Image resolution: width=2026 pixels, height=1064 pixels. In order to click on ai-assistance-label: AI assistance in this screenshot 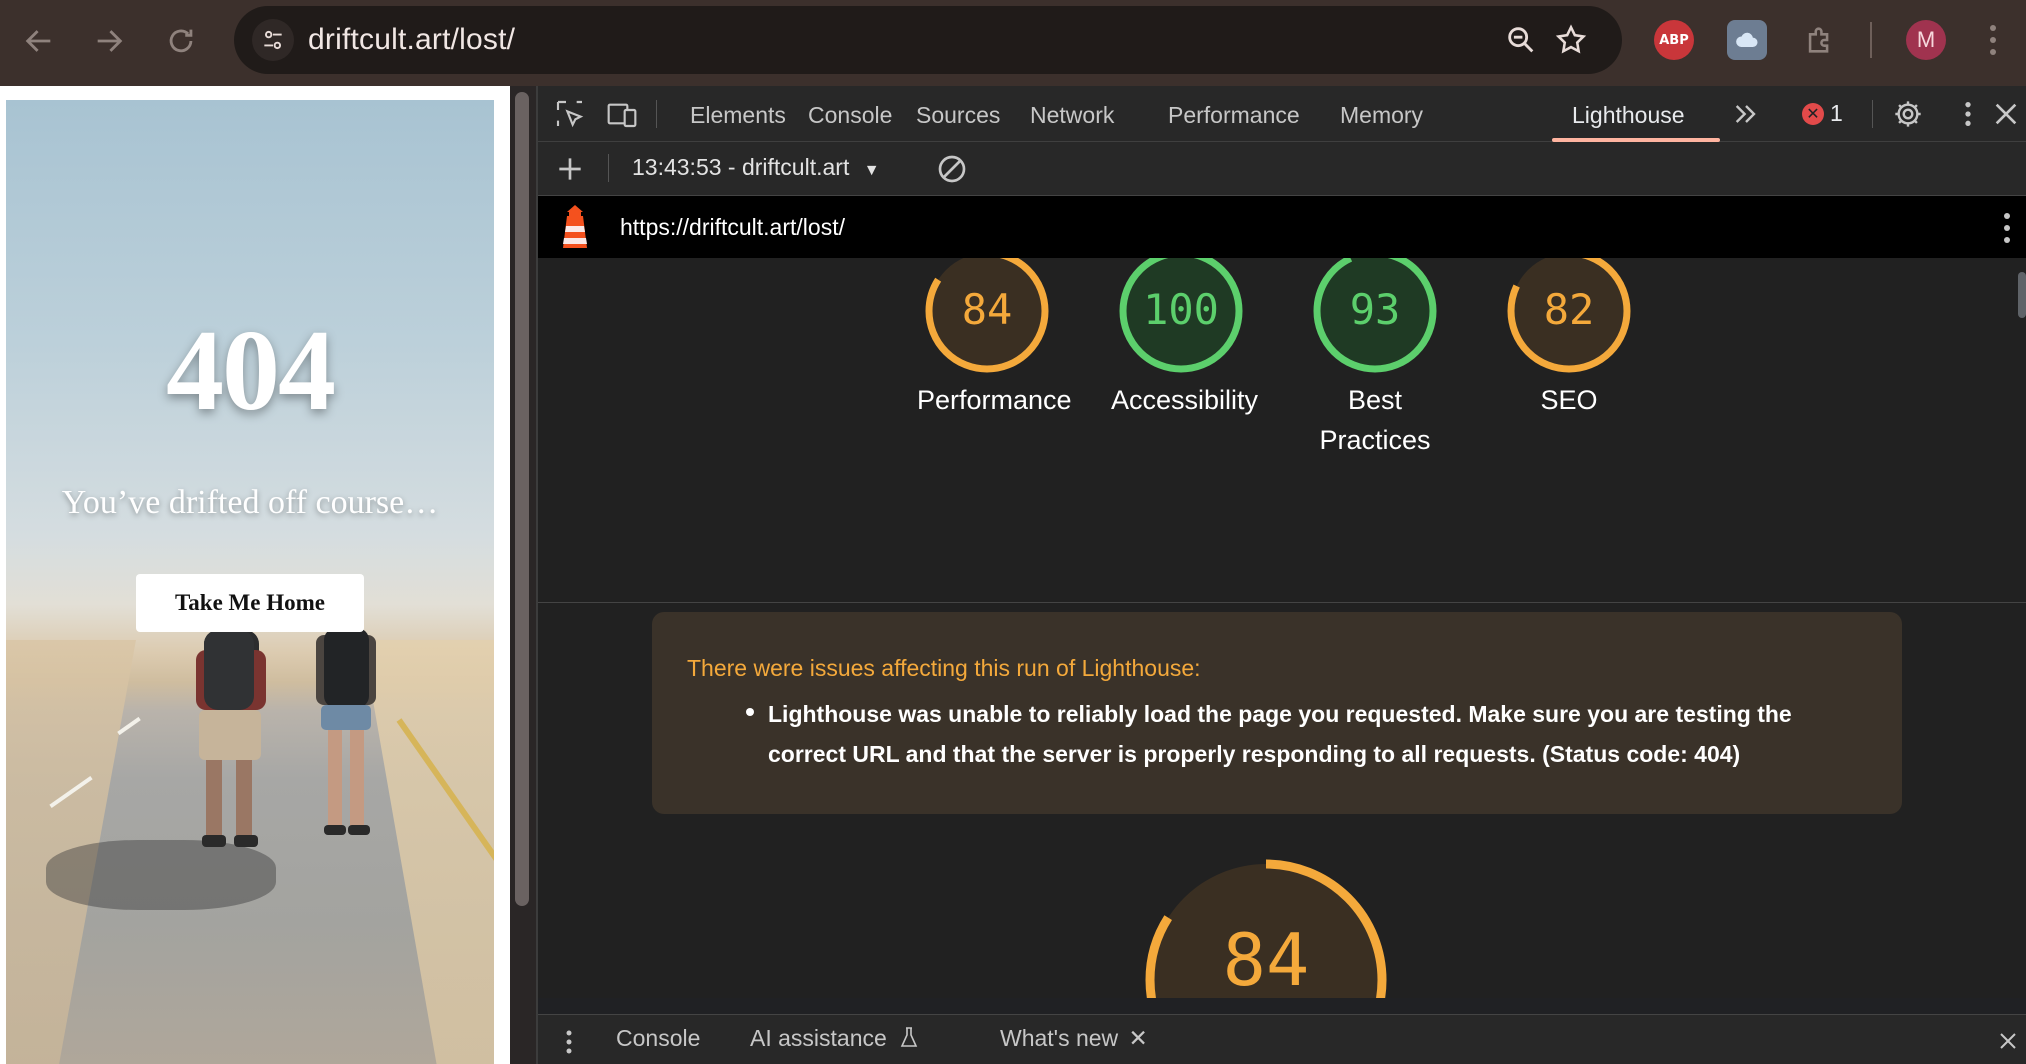, I will do `click(818, 1038)`.